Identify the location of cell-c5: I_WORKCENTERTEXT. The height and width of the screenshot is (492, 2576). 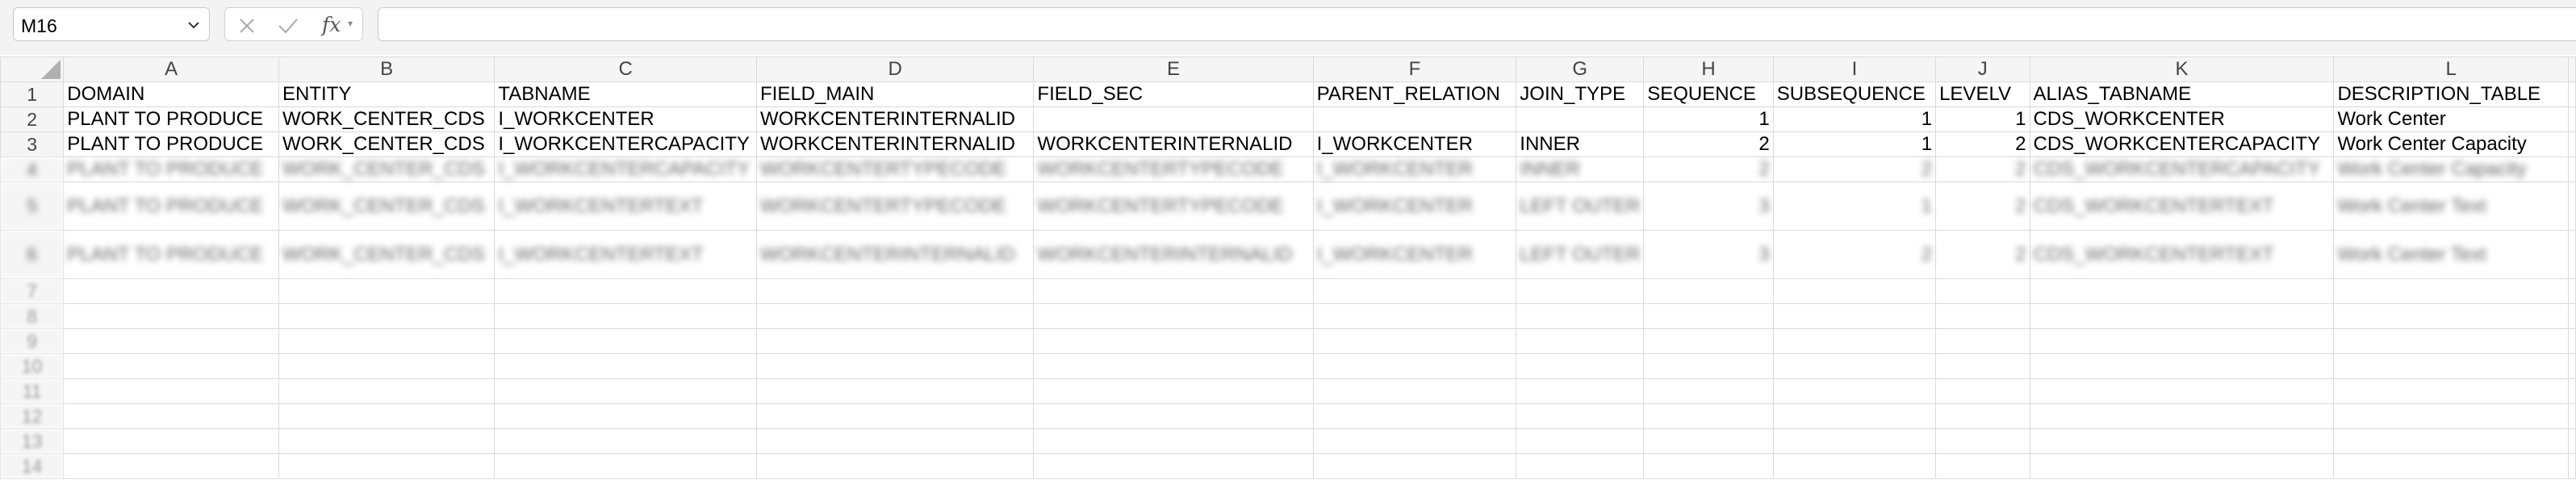
(625, 206).